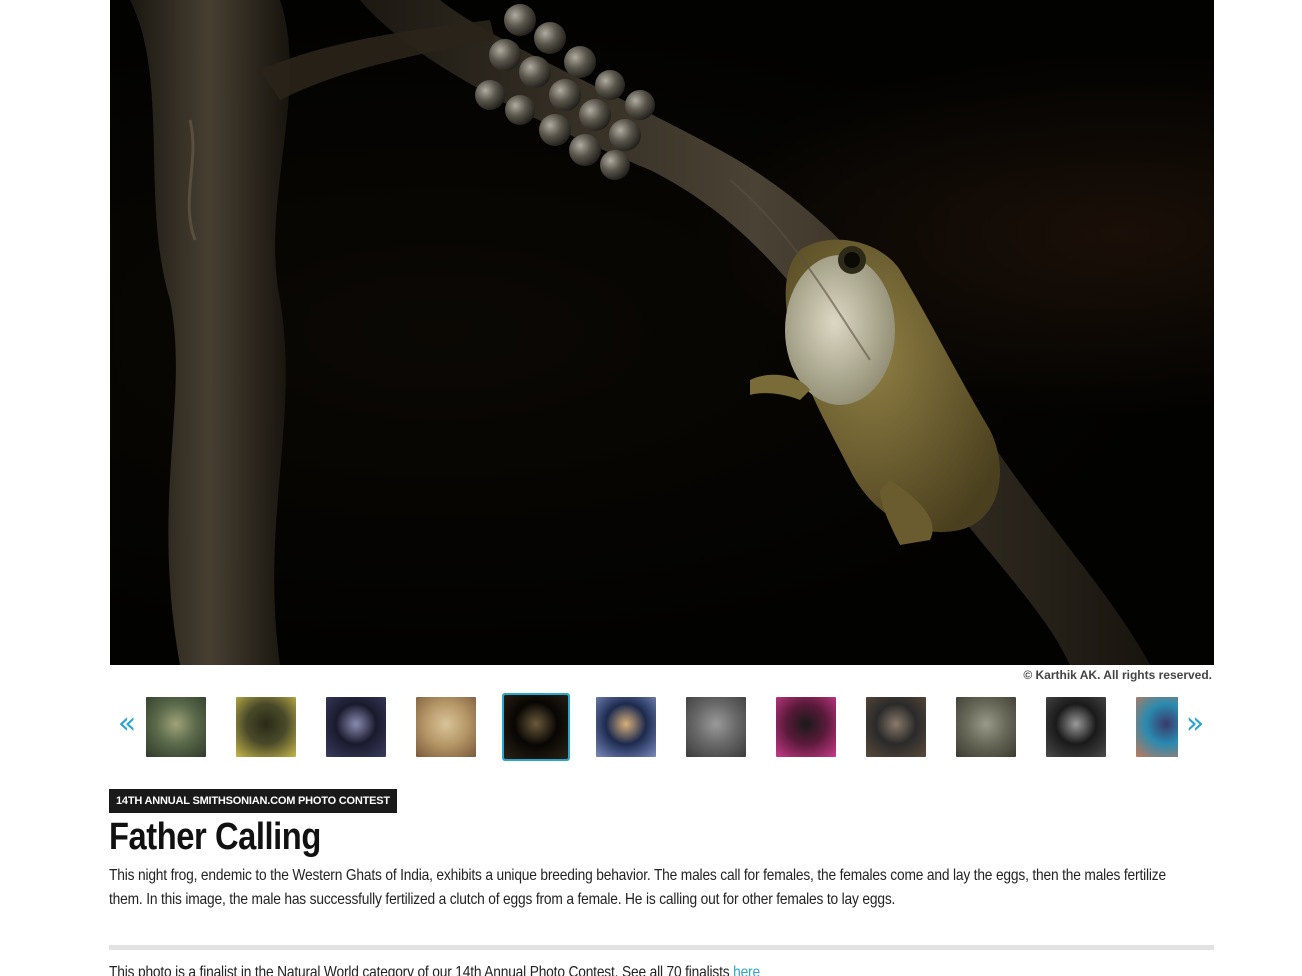  I want to click on thumb-lightning-sky, so click(356, 727).